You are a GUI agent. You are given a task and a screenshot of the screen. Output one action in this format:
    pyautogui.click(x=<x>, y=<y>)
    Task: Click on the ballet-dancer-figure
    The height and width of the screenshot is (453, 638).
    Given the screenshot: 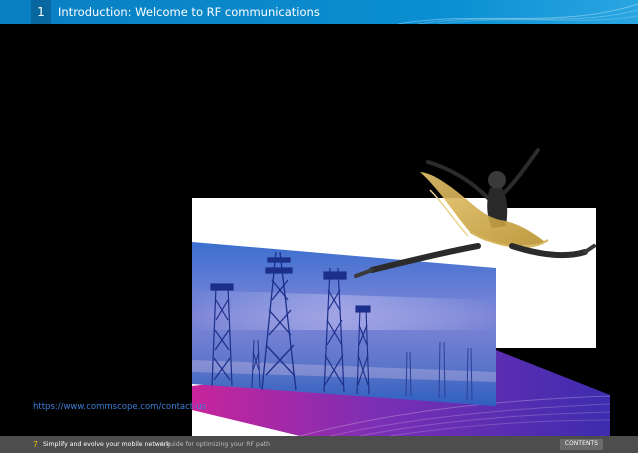 What is the action you would take?
    pyautogui.click(x=475, y=213)
    